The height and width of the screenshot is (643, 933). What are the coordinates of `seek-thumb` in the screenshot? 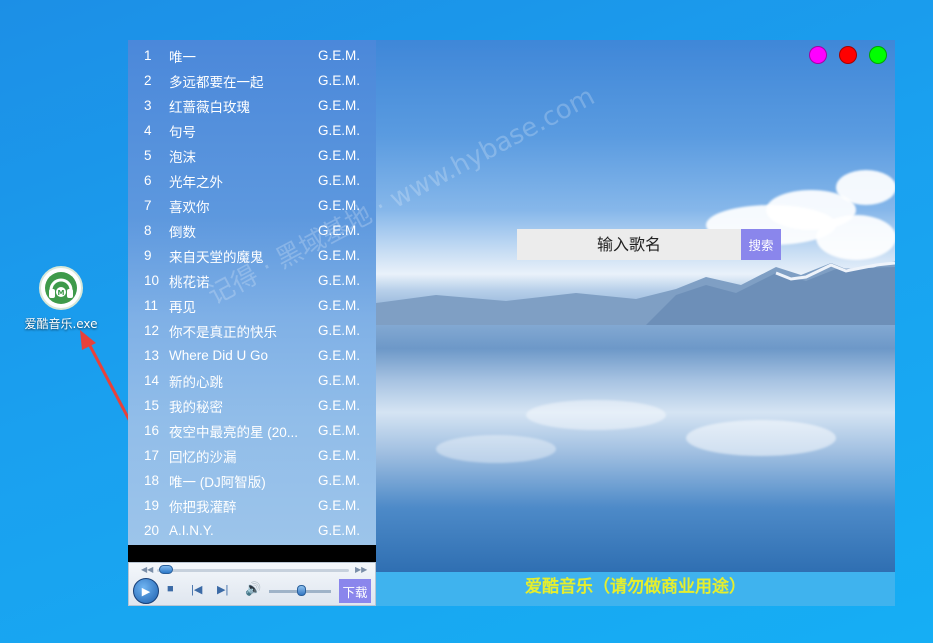 It's located at (166, 569).